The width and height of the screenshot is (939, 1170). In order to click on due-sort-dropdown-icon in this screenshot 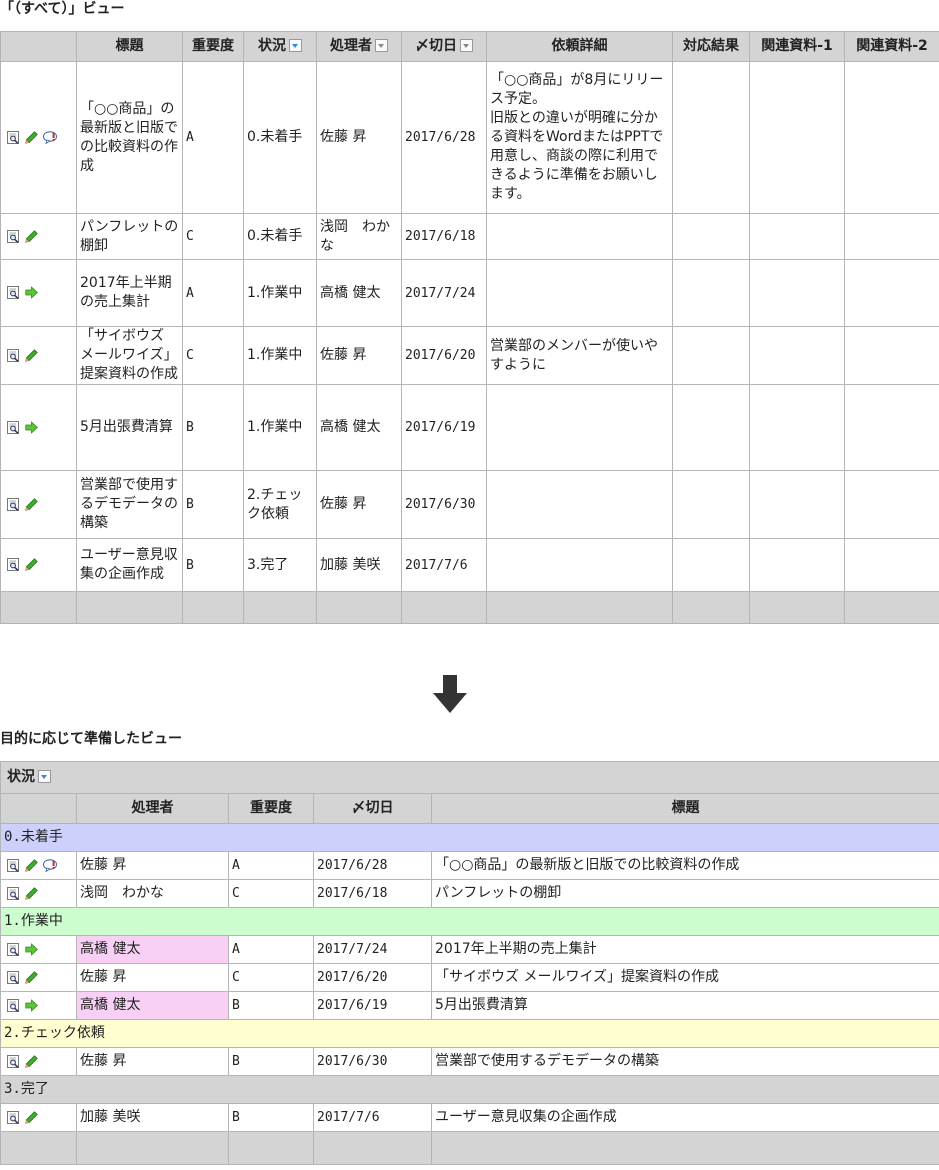, I will do `click(466, 45)`.